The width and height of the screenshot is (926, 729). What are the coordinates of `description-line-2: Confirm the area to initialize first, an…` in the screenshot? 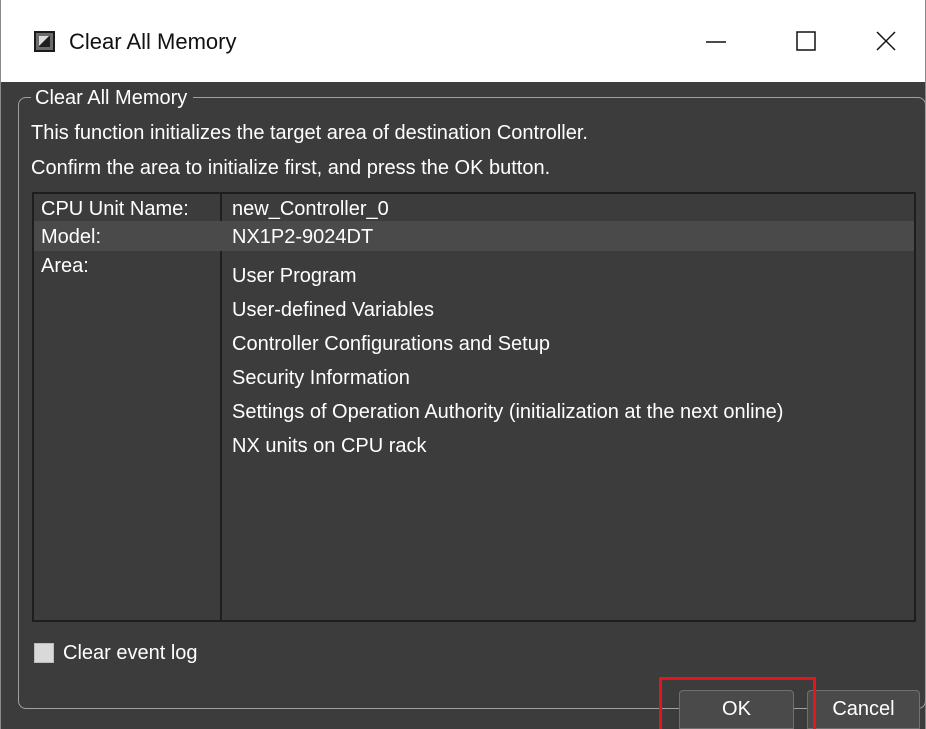 It's located at (291, 168).